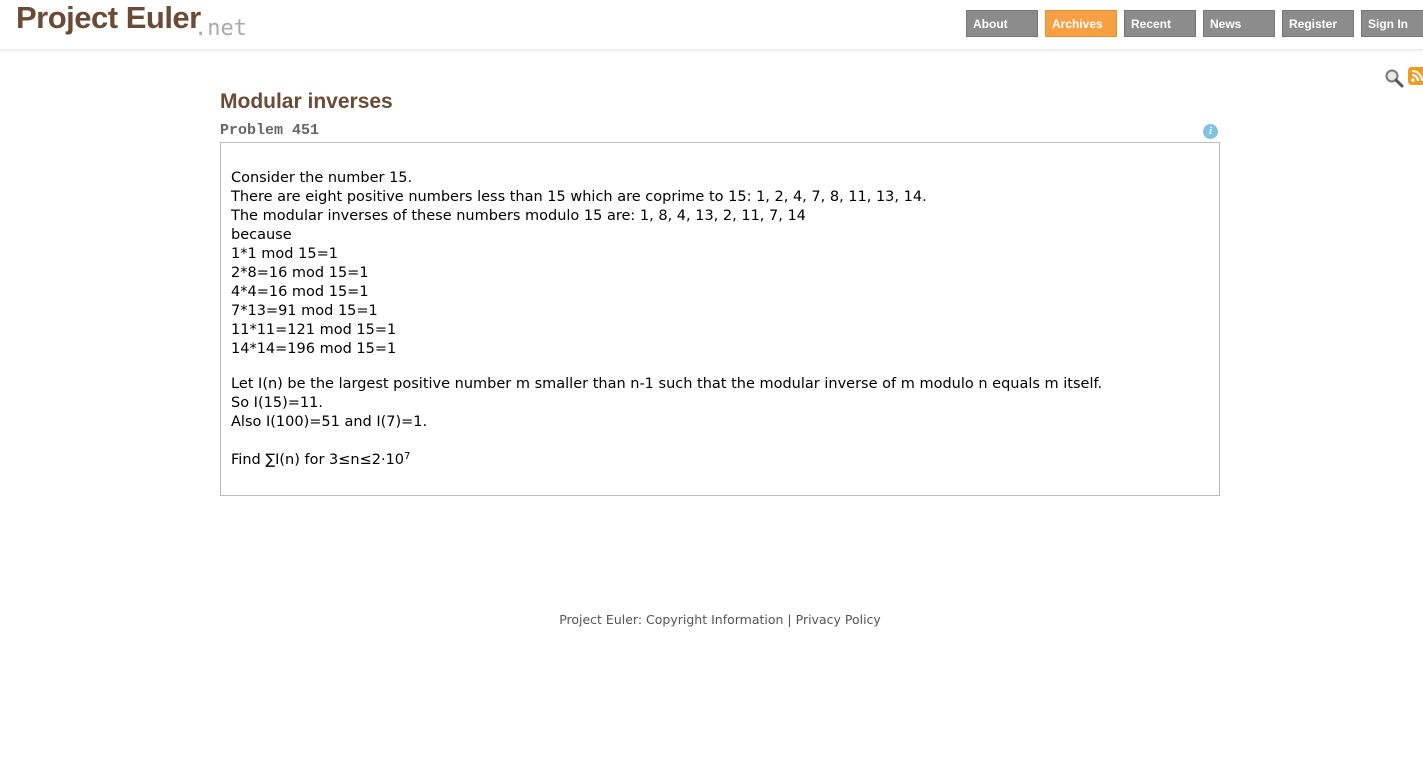  I want to click on find-exponent: 7, so click(407, 456).